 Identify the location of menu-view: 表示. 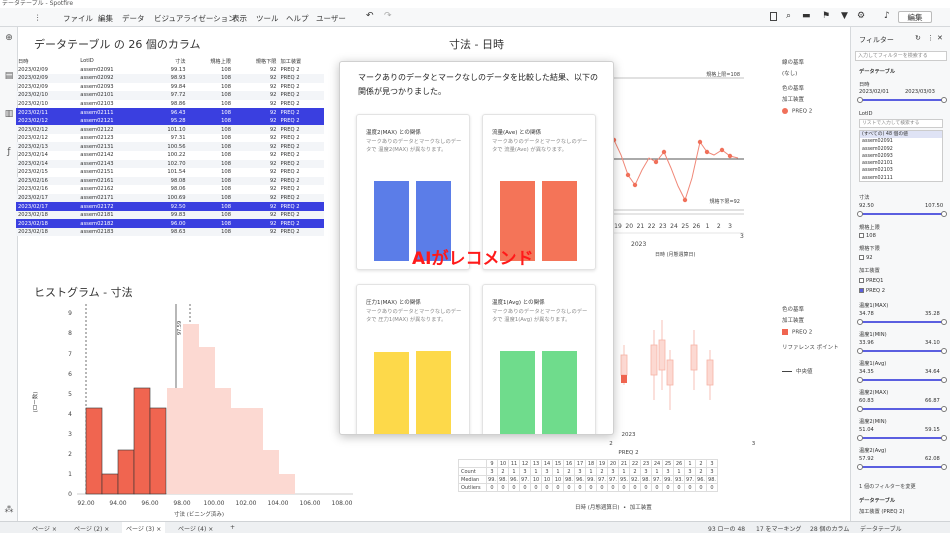
(239, 18).